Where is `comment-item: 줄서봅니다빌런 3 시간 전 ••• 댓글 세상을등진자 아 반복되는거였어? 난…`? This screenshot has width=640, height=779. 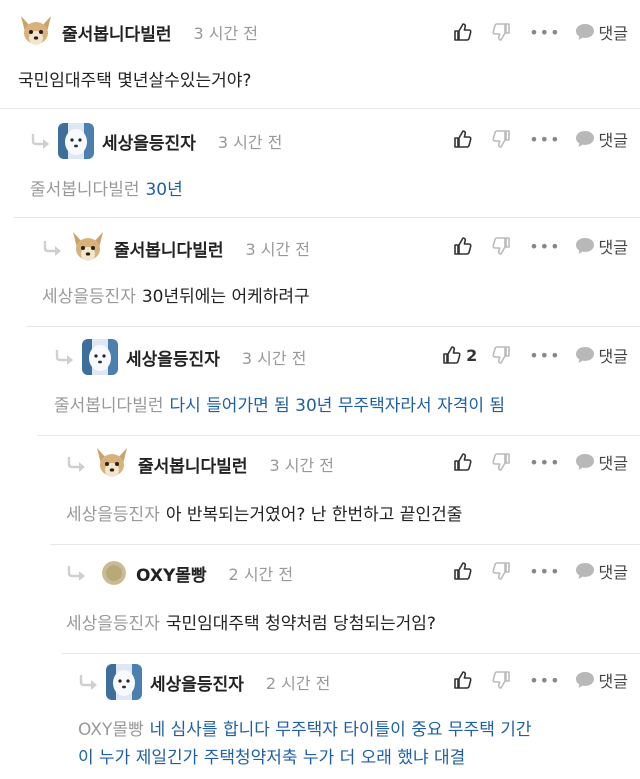
comment-item: 줄서봅니다빌런 3 시간 전 ••• 댓글 세상을등진자 아 반복되는거였어? 난… is located at coordinates (320, 490).